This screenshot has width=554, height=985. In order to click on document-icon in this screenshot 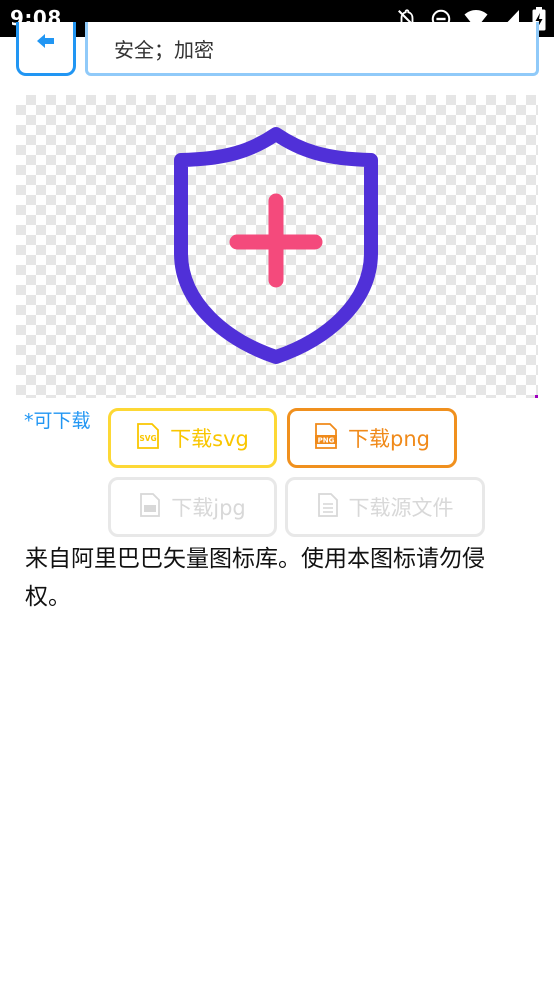, I will do `click(328, 507)`.